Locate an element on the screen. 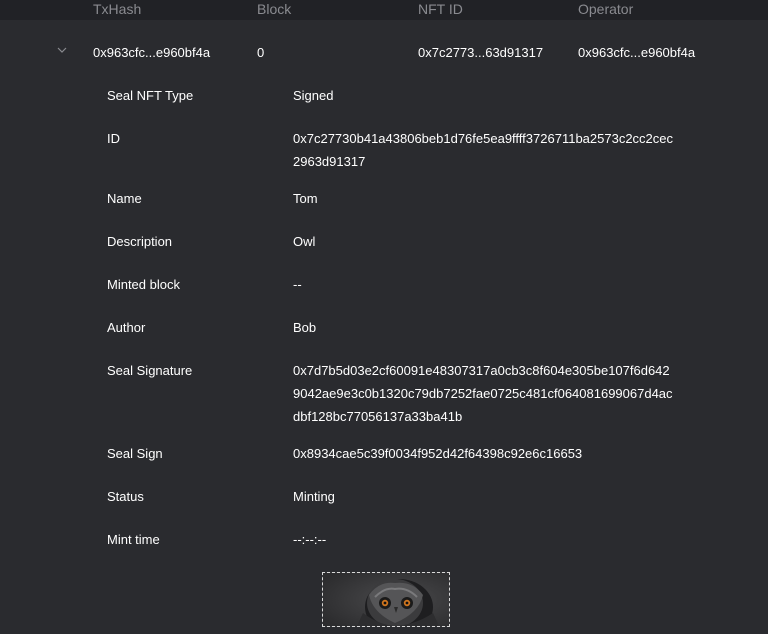 The width and height of the screenshot is (768, 634). detail-value: Owl is located at coordinates (304, 241).